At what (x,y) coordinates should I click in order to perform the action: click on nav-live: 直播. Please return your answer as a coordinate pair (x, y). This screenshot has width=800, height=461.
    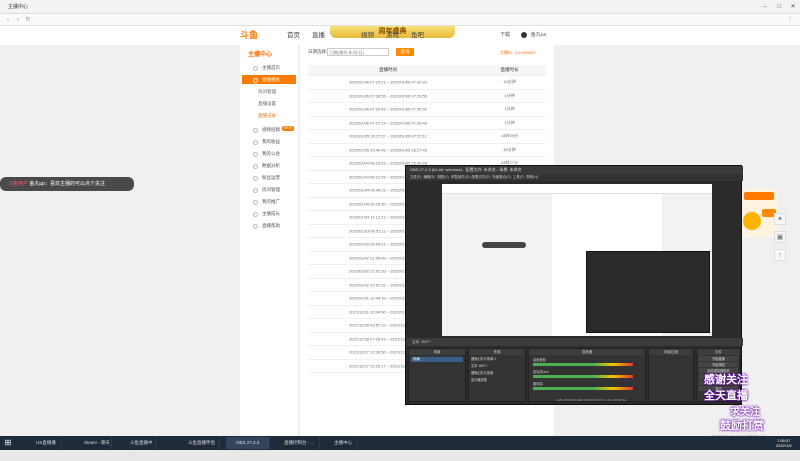
    Looking at the image, I should click on (318, 36).